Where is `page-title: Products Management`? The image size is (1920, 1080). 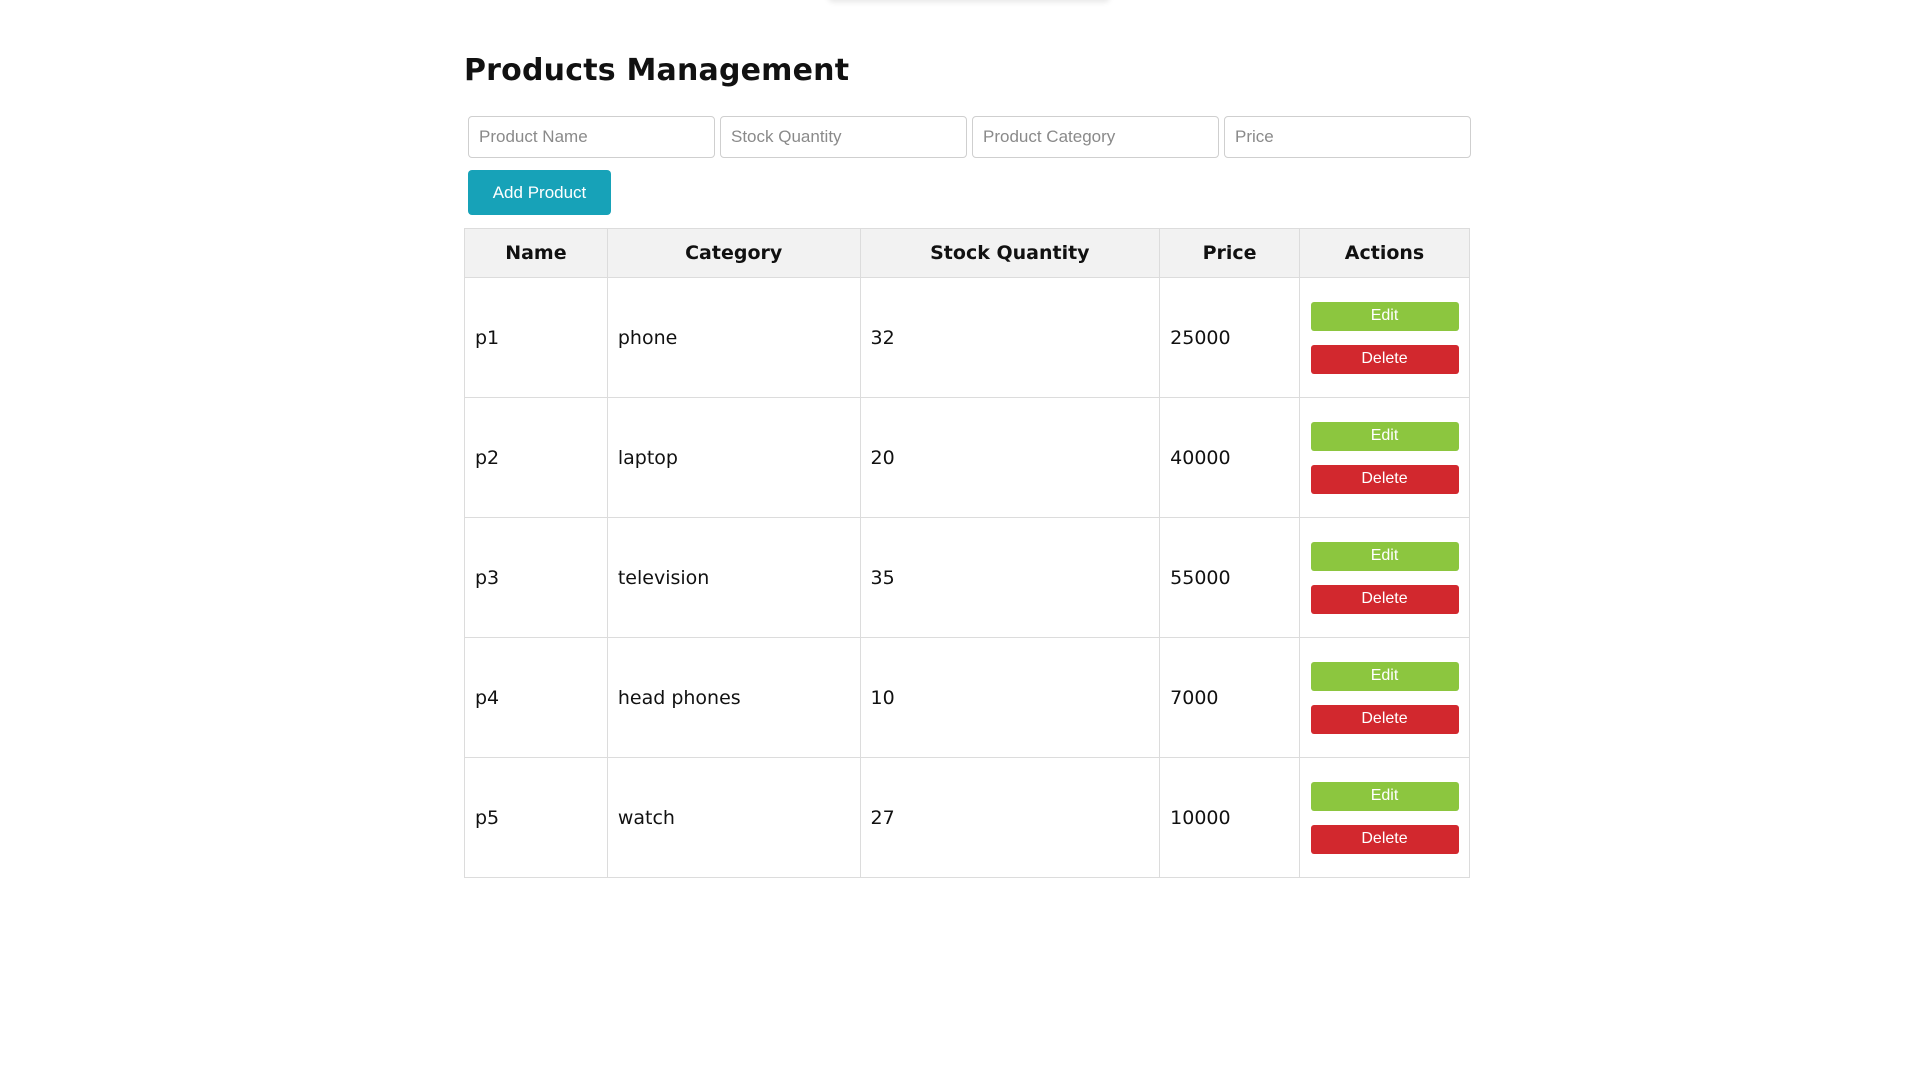 page-title: Products Management is located at coordinates (657, 70).